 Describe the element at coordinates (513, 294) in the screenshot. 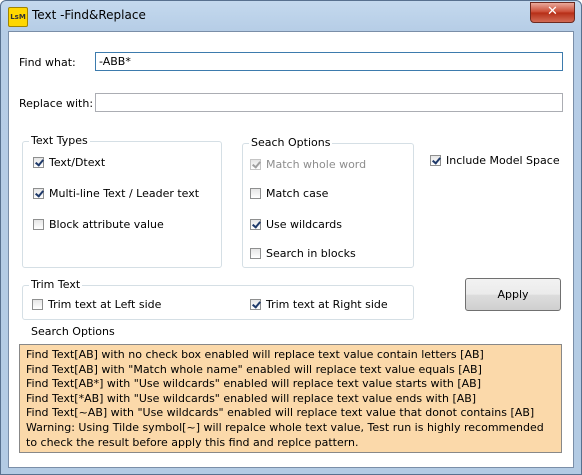

I see `apply-button: Apply` at that location.